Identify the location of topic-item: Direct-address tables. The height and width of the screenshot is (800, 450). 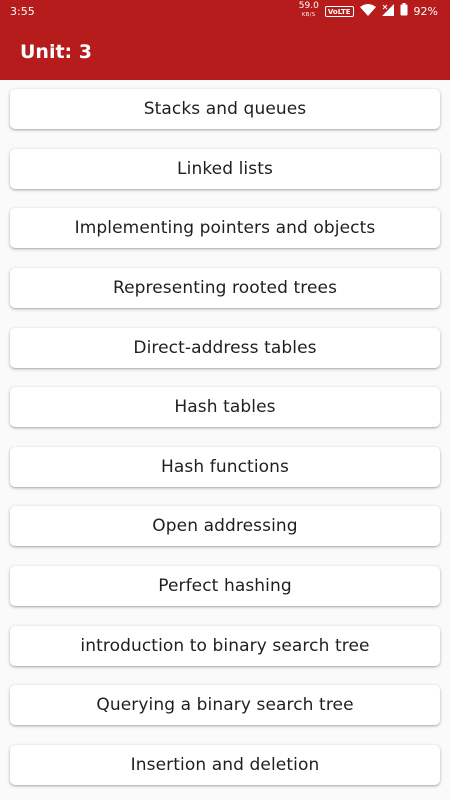
(225, 348).